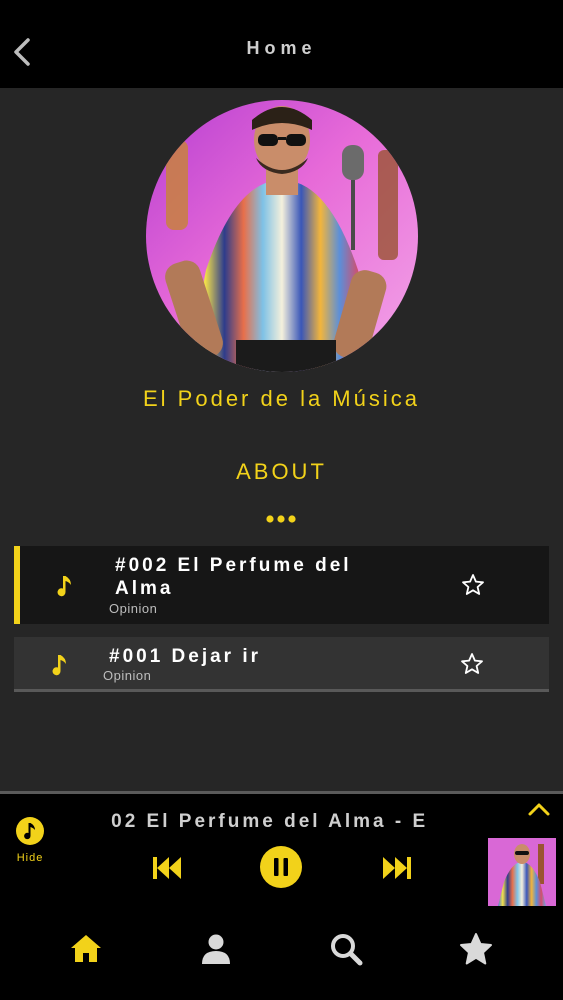 The image size is (563, 1000). Describe the element at coordinates (268, 821) in the screenshot. I see `now-playing-text: #002 El Perfume del Alma - E` at that location.